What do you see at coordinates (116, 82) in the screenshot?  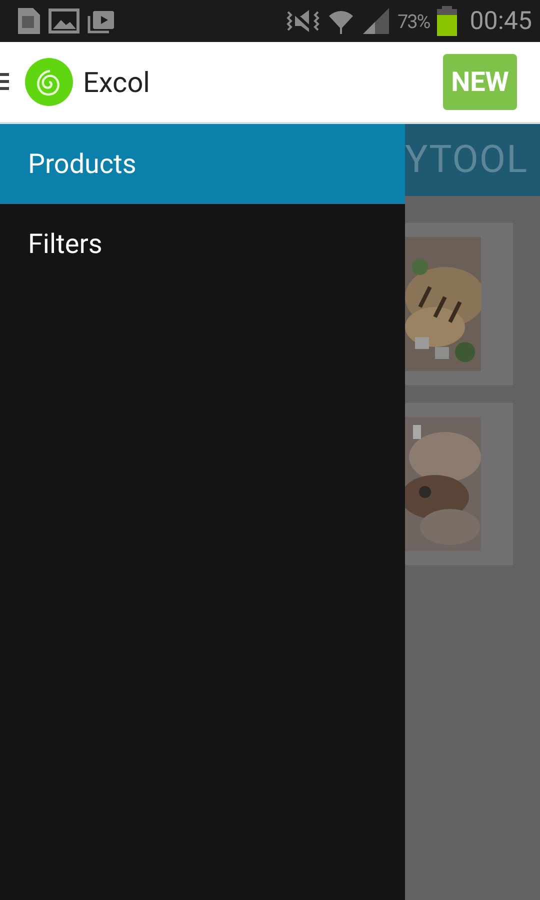 I see `app-title: Excol` at bounding box center [116, 82].